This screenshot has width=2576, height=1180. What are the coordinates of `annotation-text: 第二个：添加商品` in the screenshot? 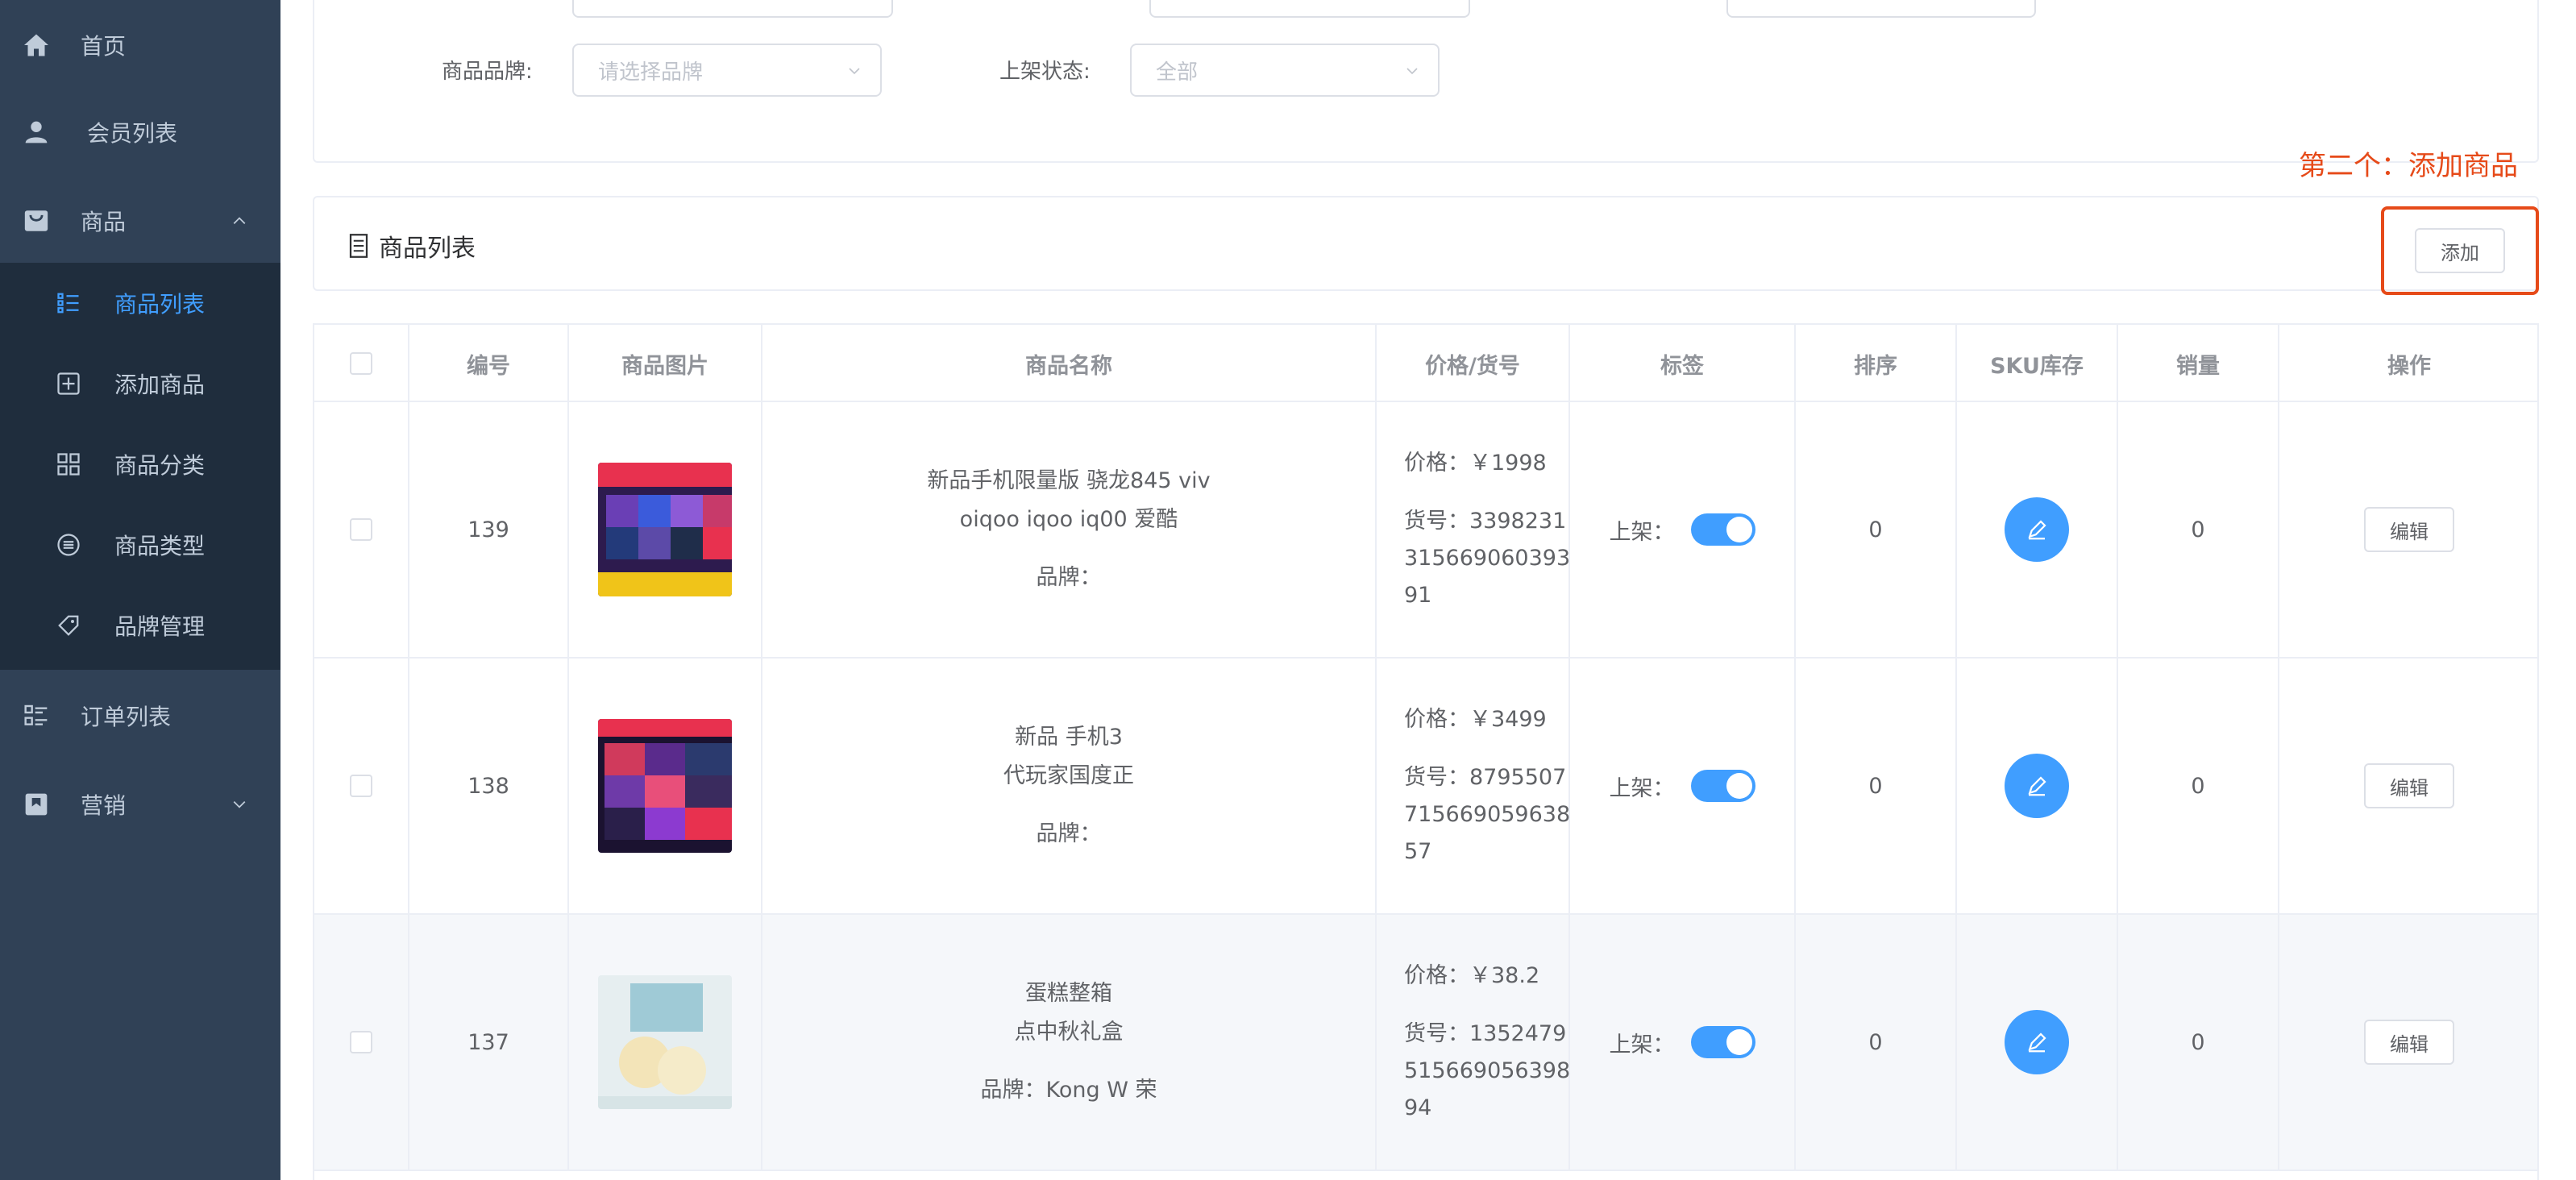 It's located at (2408, 166).